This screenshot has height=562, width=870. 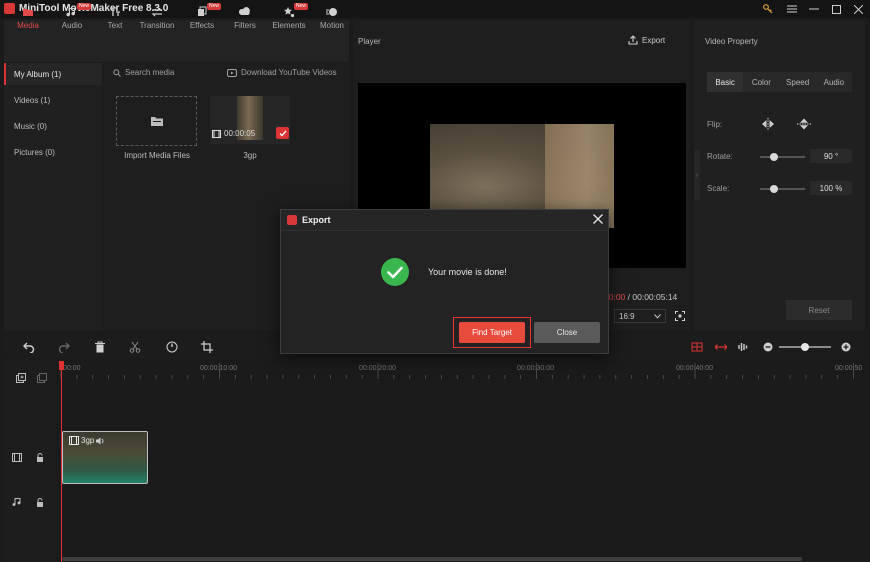 What do you see at coordinates (768, 347) in the screenshot?
I see `zoom-out-icon` at bounding box center [768, 347].